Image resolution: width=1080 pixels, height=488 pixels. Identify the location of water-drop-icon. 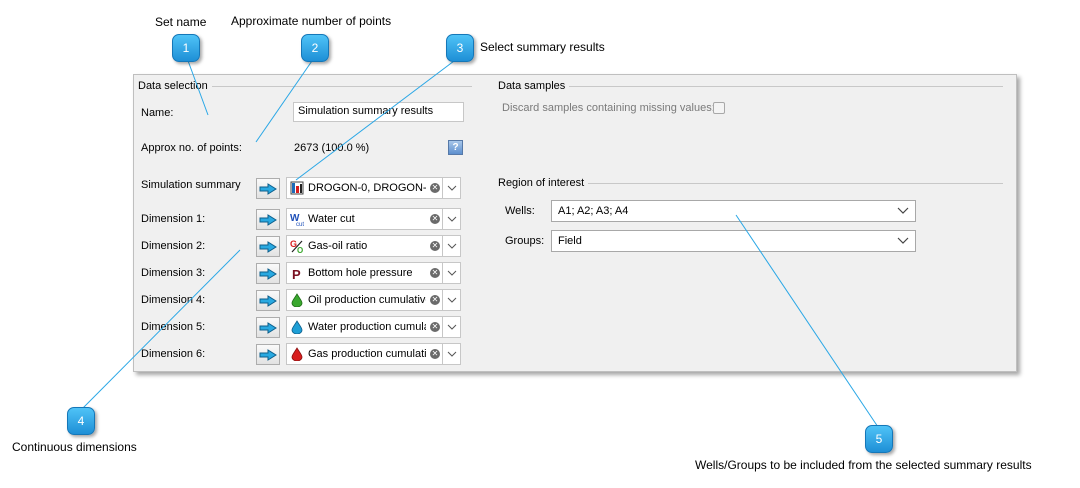
(297, 327).